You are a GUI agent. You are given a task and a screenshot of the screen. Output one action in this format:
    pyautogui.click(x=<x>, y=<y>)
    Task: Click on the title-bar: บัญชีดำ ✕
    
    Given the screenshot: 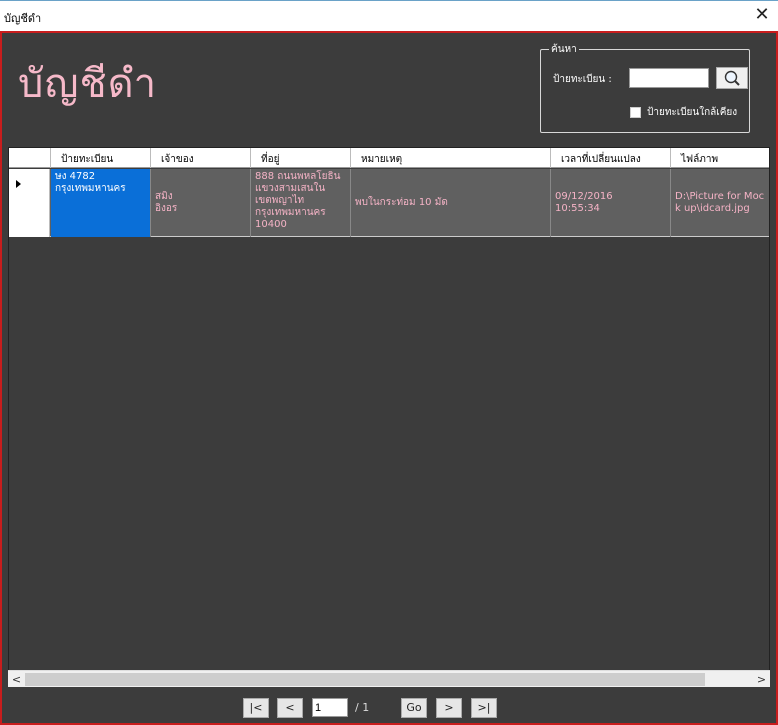 What is the action you would take?
    pyautogui.click(x=389, y=15)
    